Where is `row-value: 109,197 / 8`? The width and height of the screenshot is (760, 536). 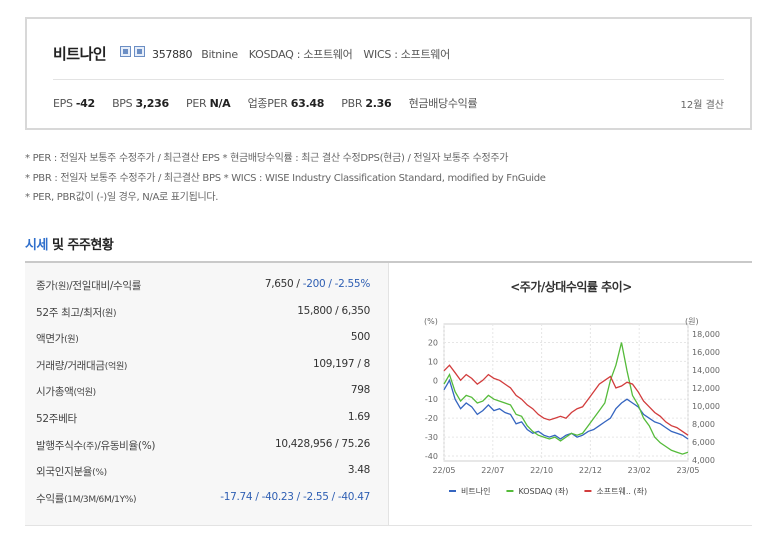
row-value: 109,197 / 8 is located at coordinates (341, 364).